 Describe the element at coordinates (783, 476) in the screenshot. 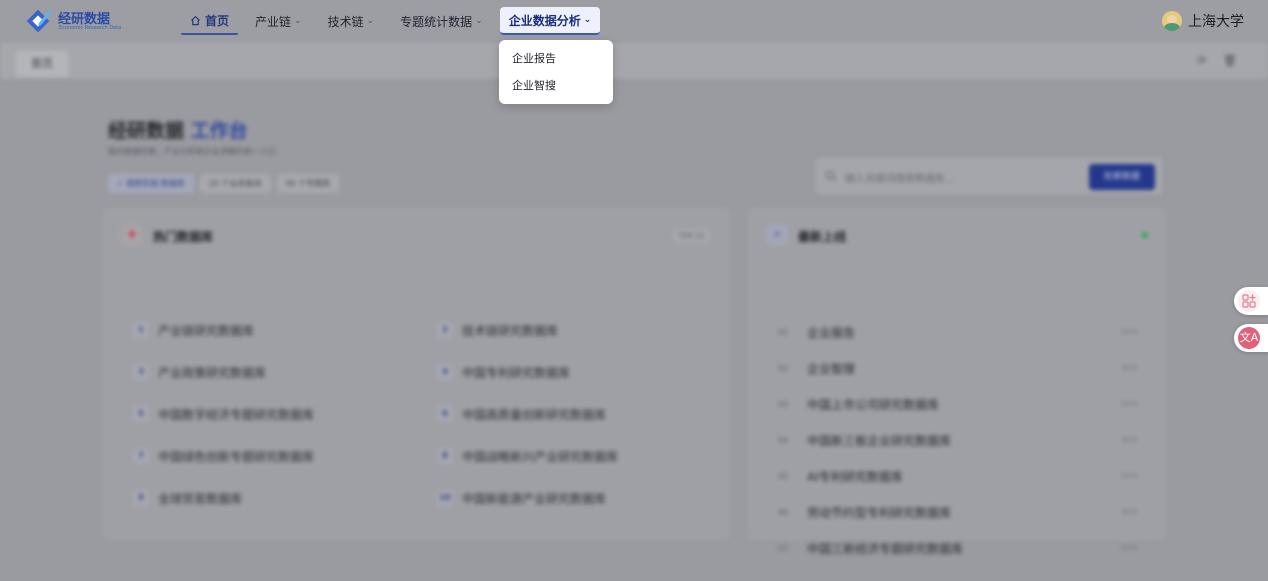

I see `item-index: 05` at that location.